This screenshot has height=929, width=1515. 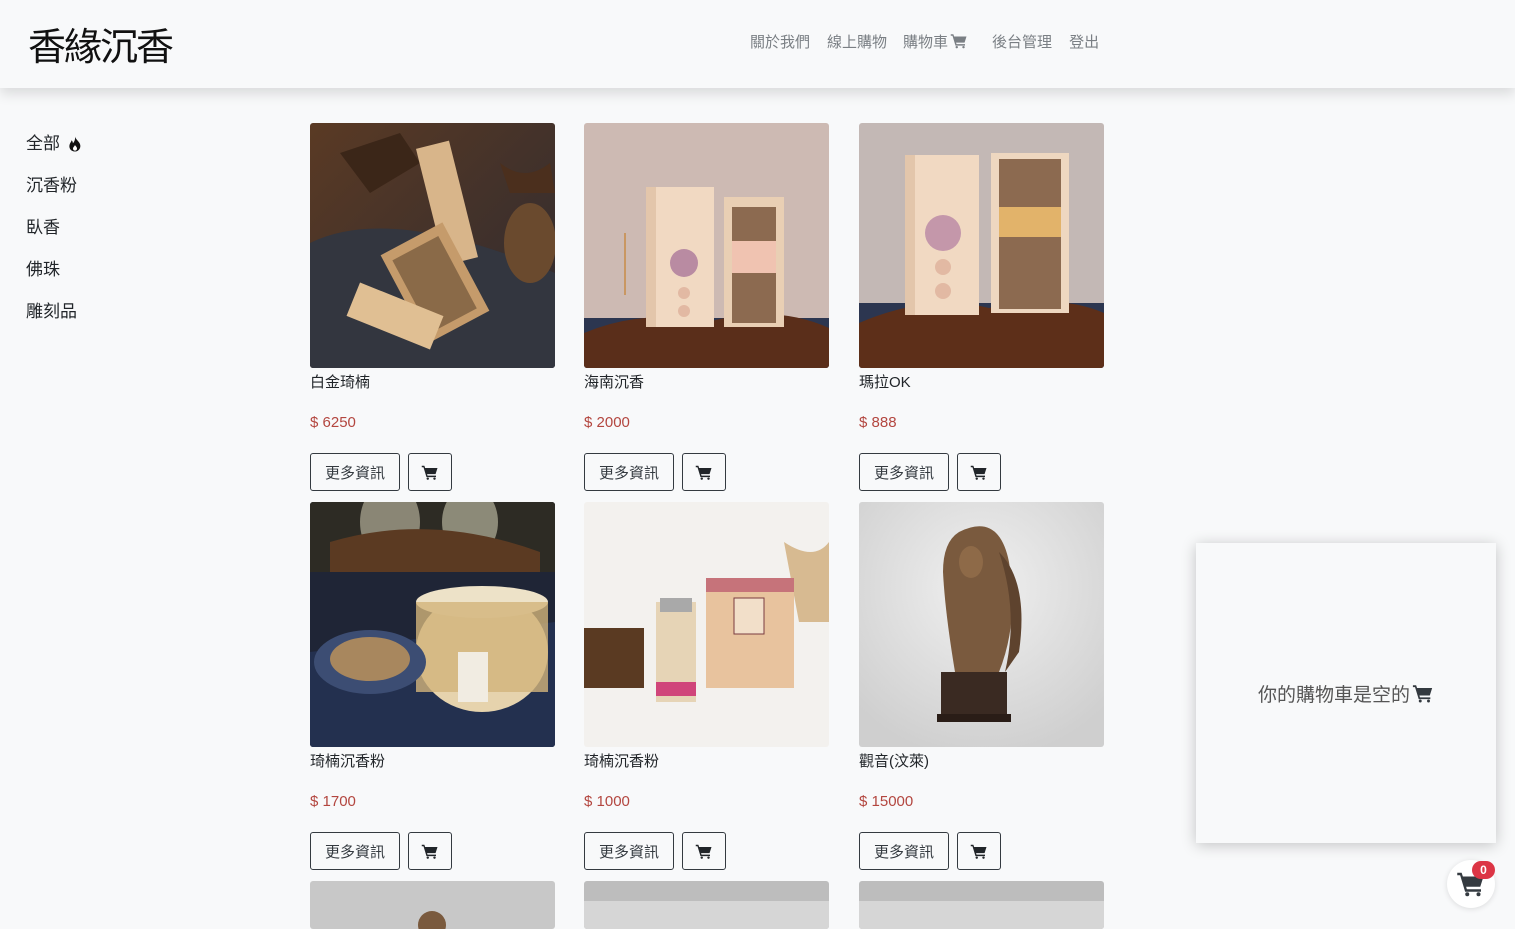 I want to click on nav-links: 關於我們 線上購物 購物車 後台管理 登出, so click(x=924, y=41).